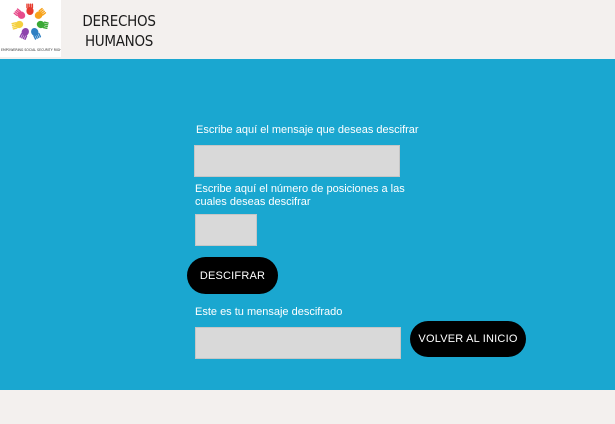 This screenshot has width=615, height=424. I want to click on result-field, so click(298, 343).